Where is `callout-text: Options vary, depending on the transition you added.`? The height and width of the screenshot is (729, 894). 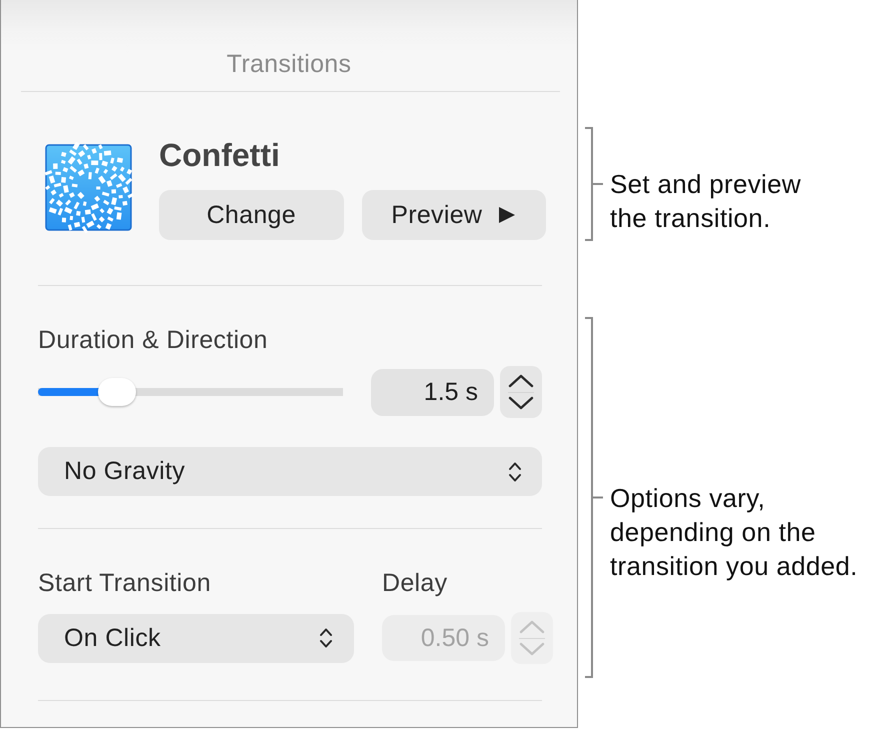
callout-text: Options vary, depending on the transition you added. is located at coordinates (734, 532).